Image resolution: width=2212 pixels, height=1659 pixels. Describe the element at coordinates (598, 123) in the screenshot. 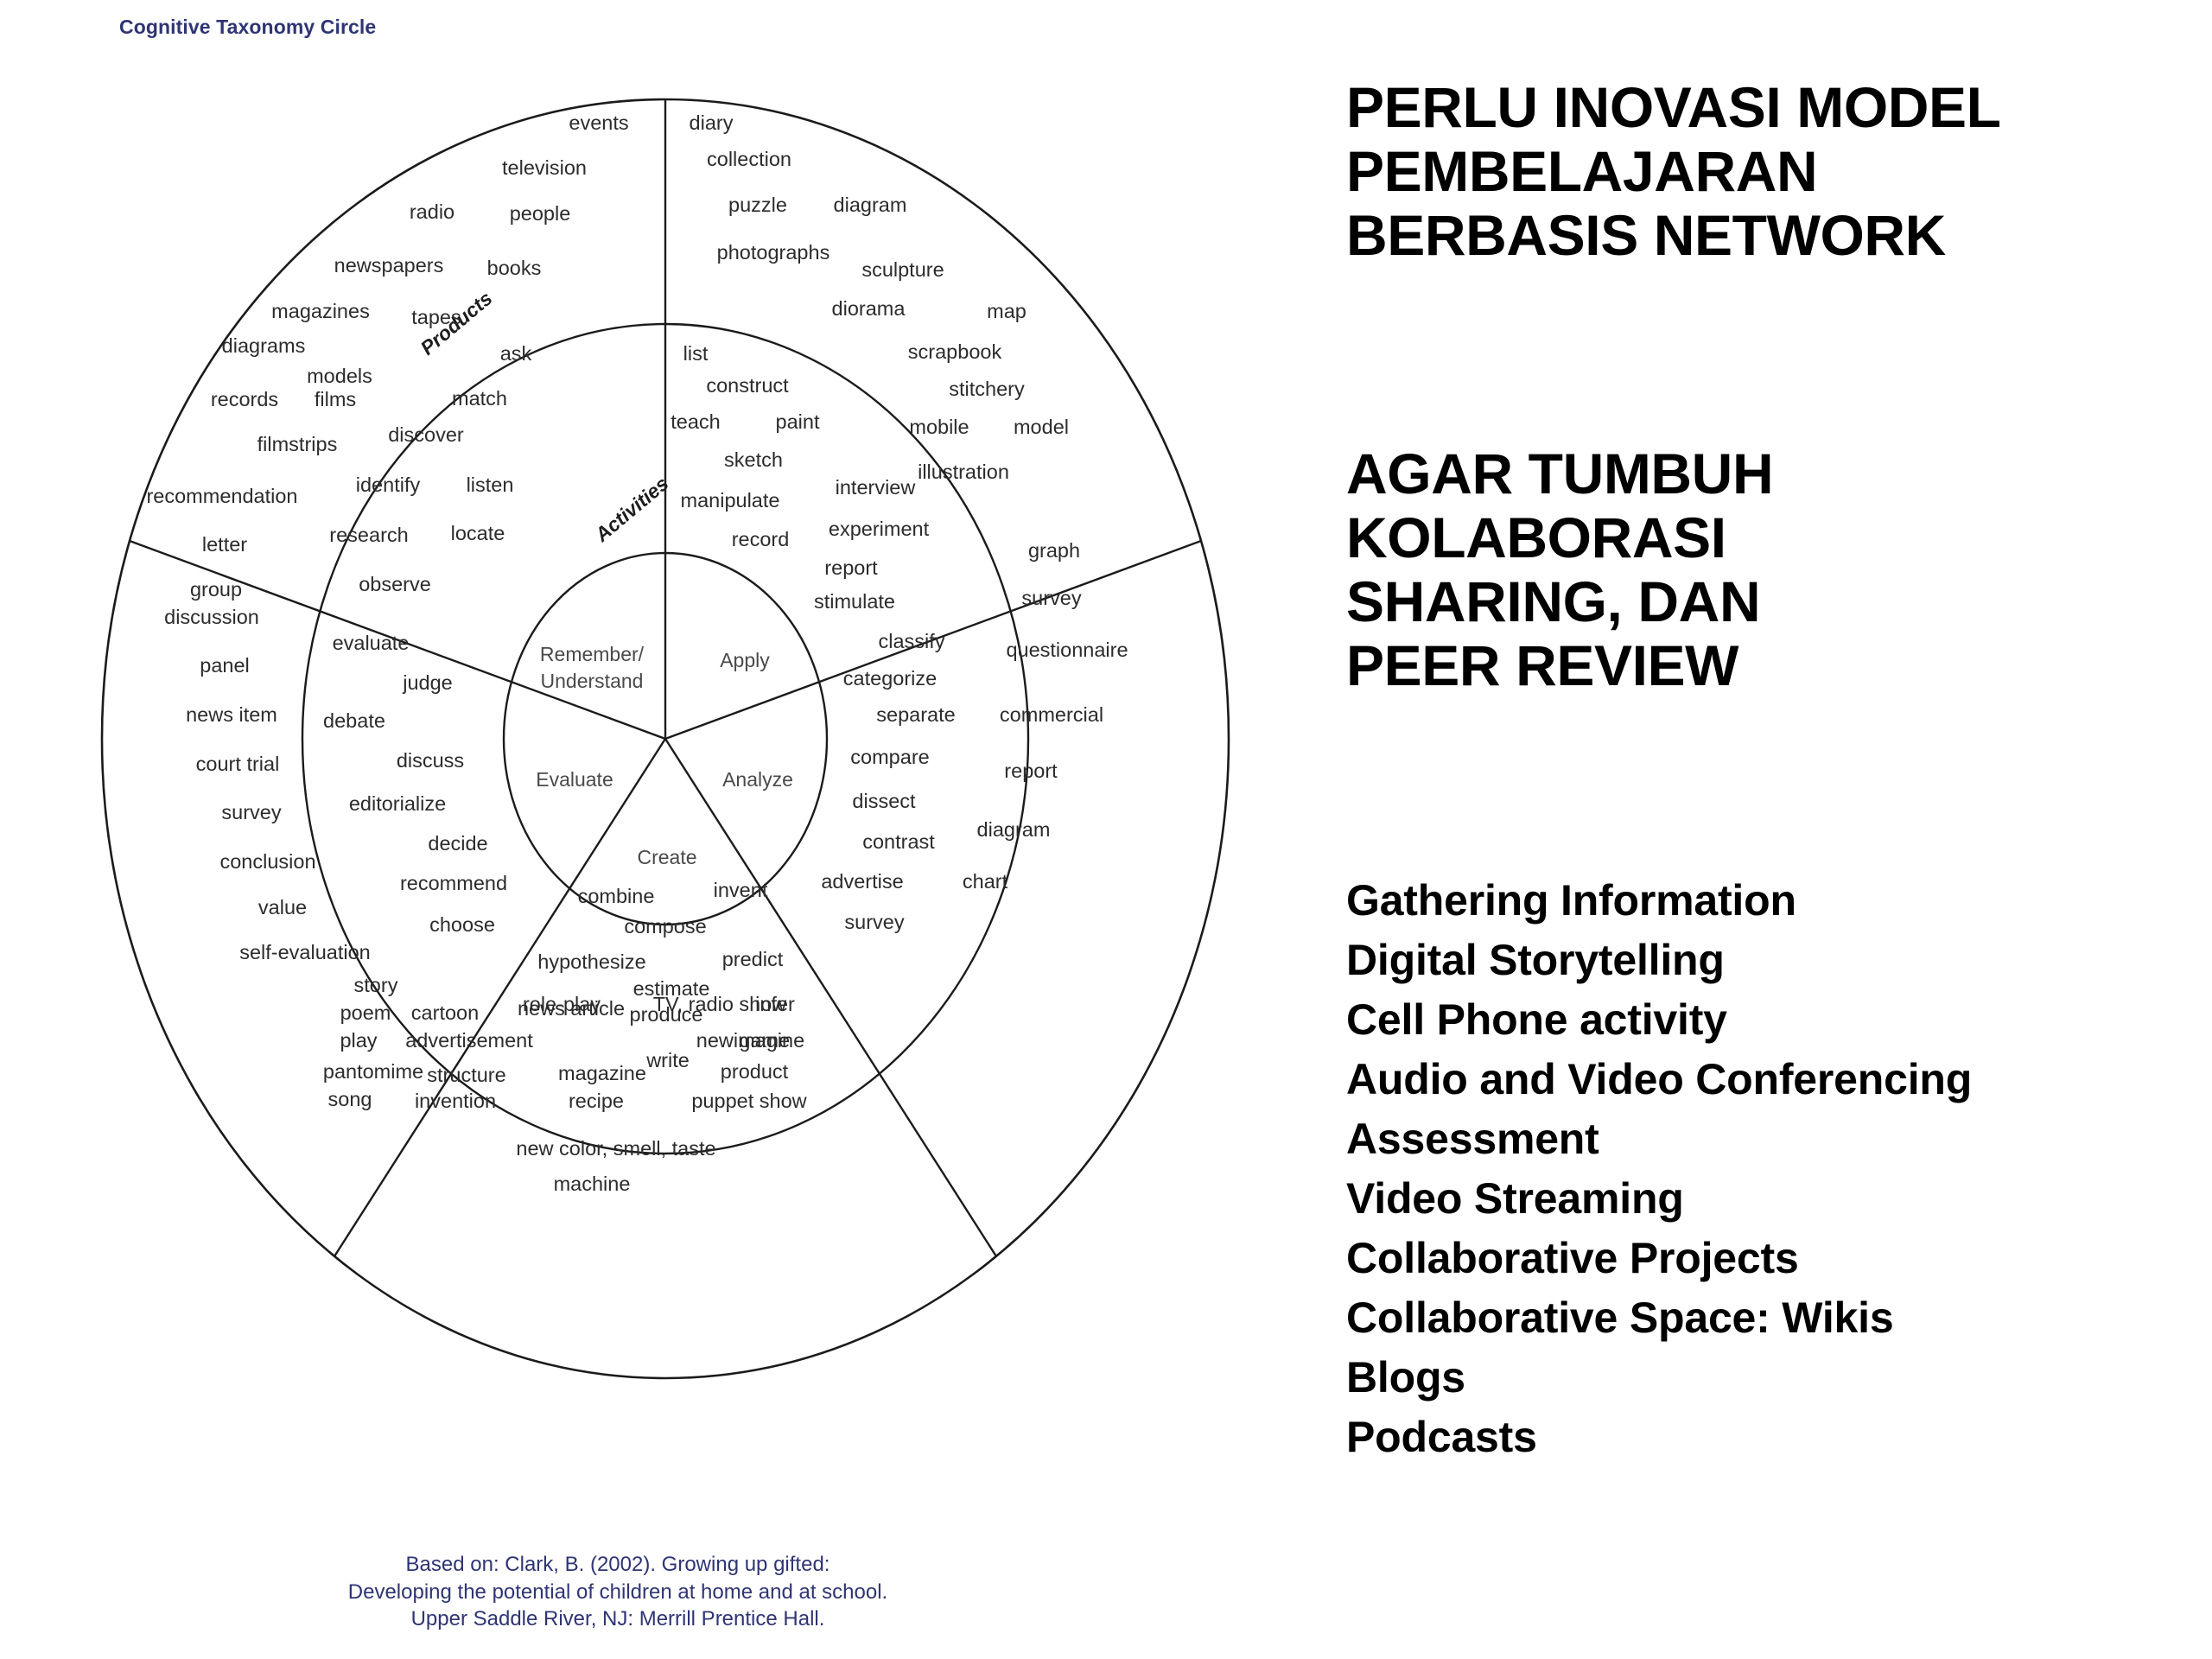

I see `product-events: events` at that location.